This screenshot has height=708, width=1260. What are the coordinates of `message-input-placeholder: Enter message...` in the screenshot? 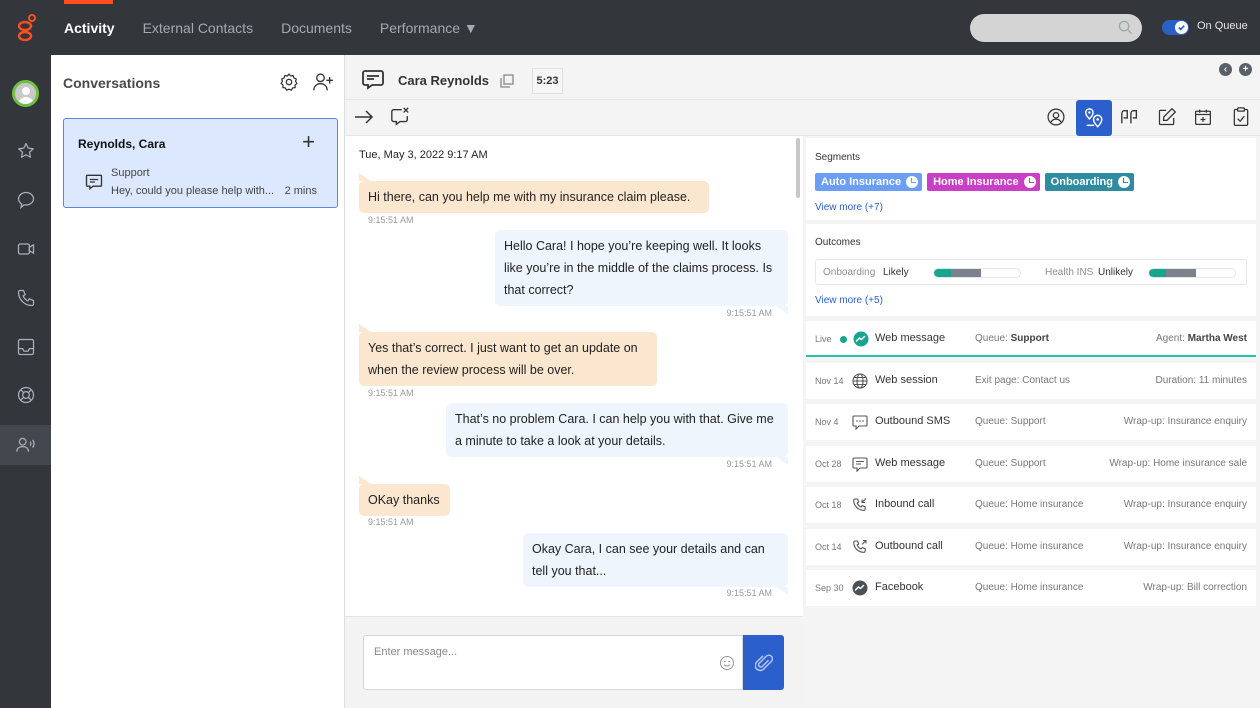 It's located at (416, 652).